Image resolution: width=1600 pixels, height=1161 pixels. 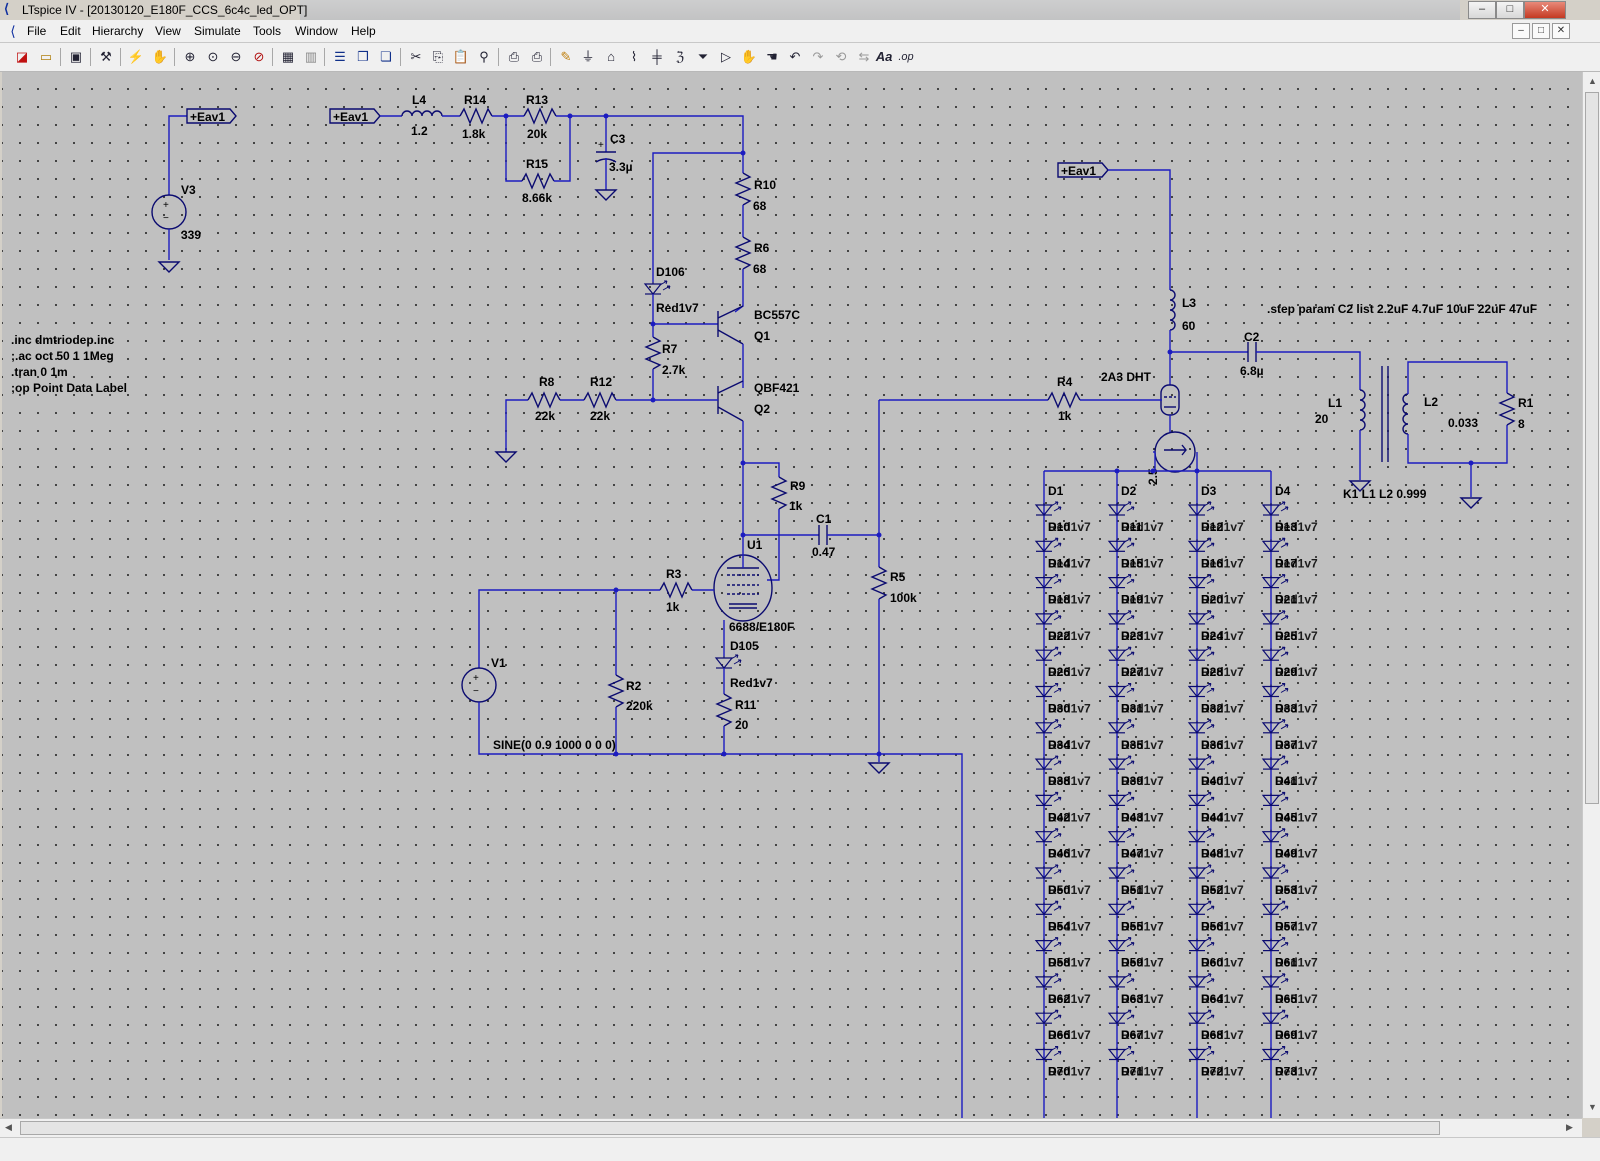 What do you see at coordinates (1064, 400) in the screenshot?
I see `r4-resistor` at bounding box center [1064, 400].